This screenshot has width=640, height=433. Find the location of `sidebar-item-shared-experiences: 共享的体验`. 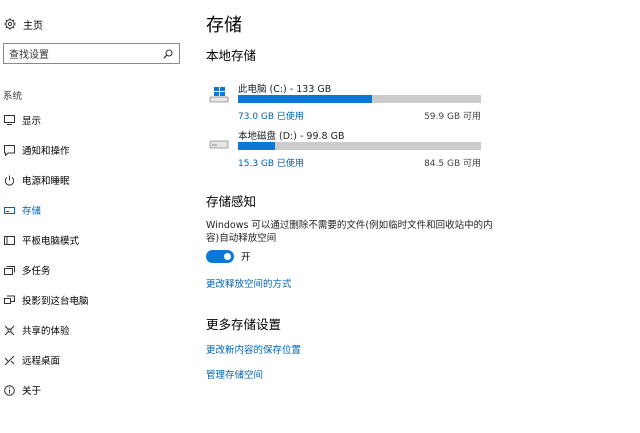

sidebar-item-shared-experiences: 共享的体验 is located at coordinates (94, 330).